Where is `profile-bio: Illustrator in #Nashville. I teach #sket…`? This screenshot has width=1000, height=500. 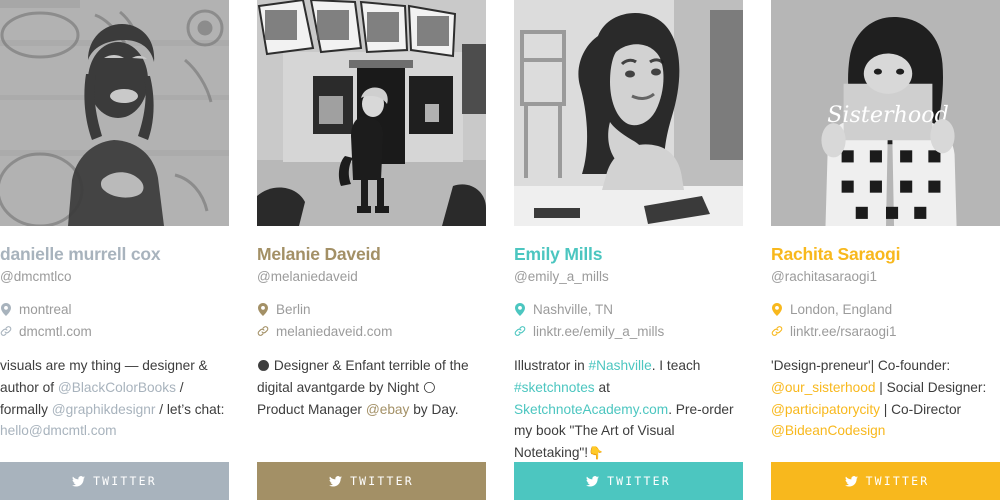
profile-bio: Illustrator in #Nashville. I teach #sket… is located at coordinates (628, 409).